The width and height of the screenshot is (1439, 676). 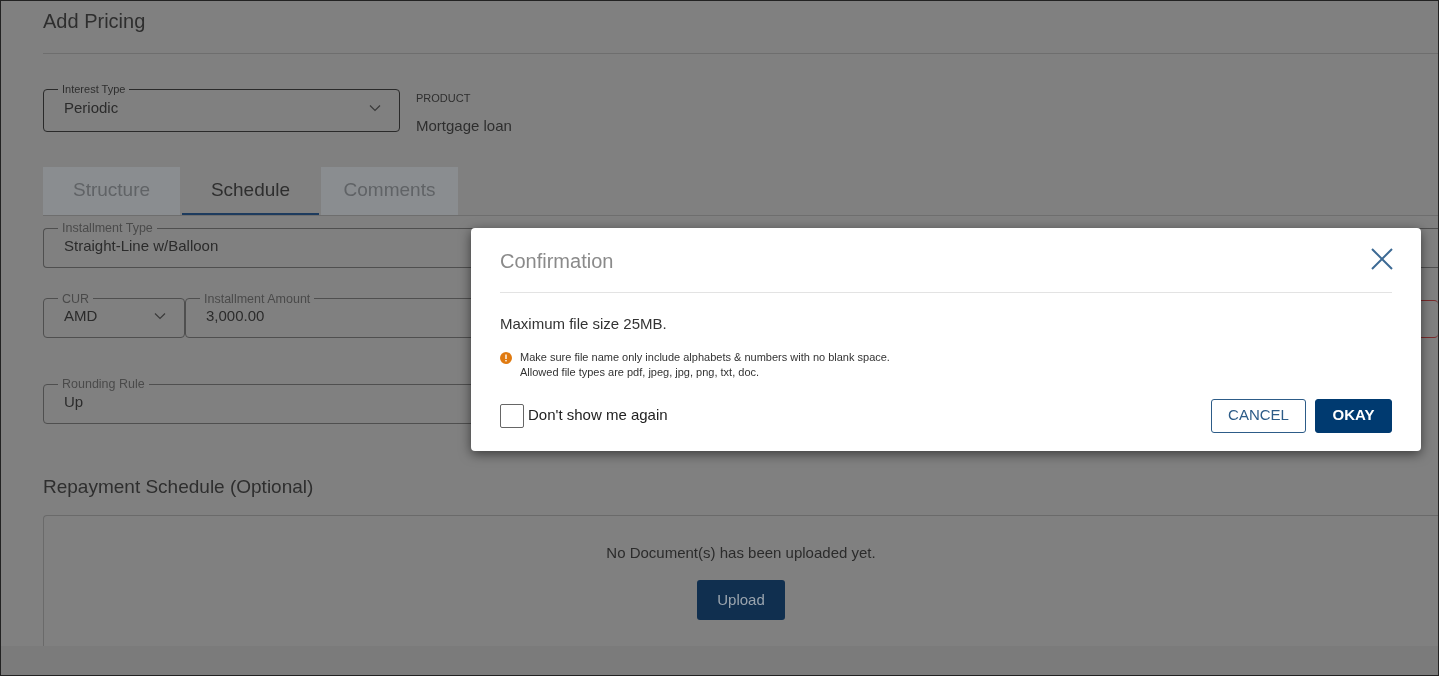 What do you see at coordinates (705, 357) in the screenshot?
I see `note-text: Make sure file name only include alphabets & numbers with no blank space.` at bounding box center [705, 357].